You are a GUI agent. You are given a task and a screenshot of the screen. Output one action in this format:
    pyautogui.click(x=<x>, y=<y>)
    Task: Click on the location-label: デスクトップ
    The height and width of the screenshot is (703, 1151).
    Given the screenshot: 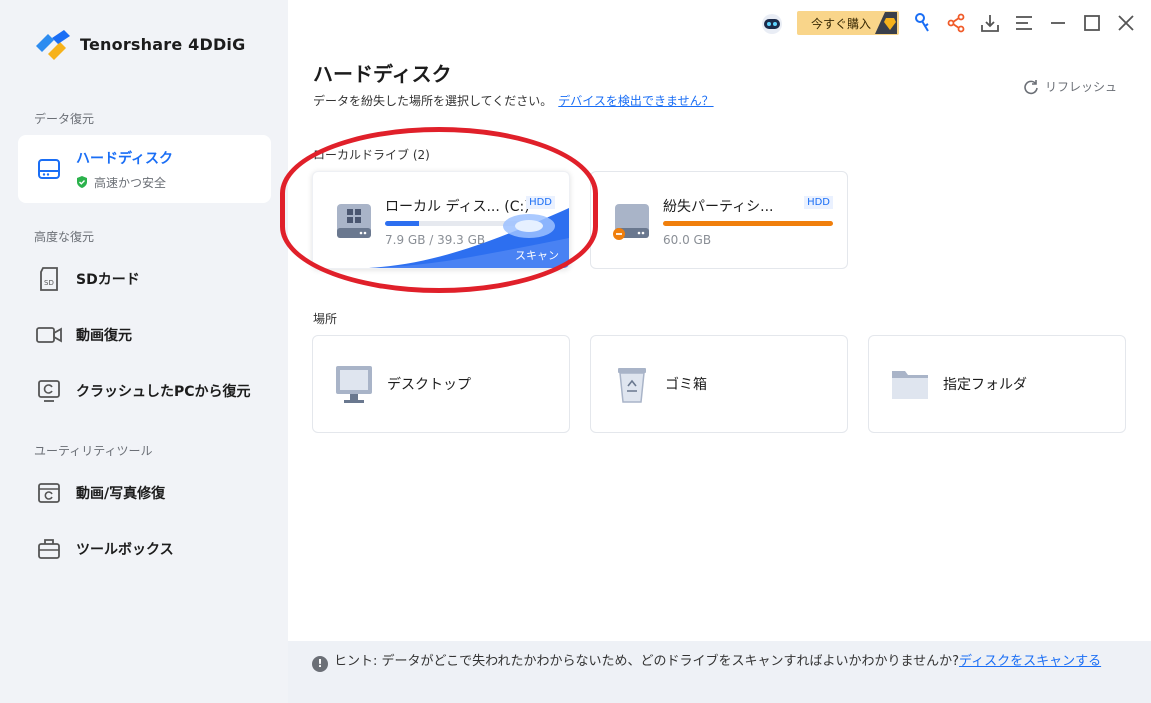 What is the action you would take?
    pyautogui.click(x=429, y=385)
    